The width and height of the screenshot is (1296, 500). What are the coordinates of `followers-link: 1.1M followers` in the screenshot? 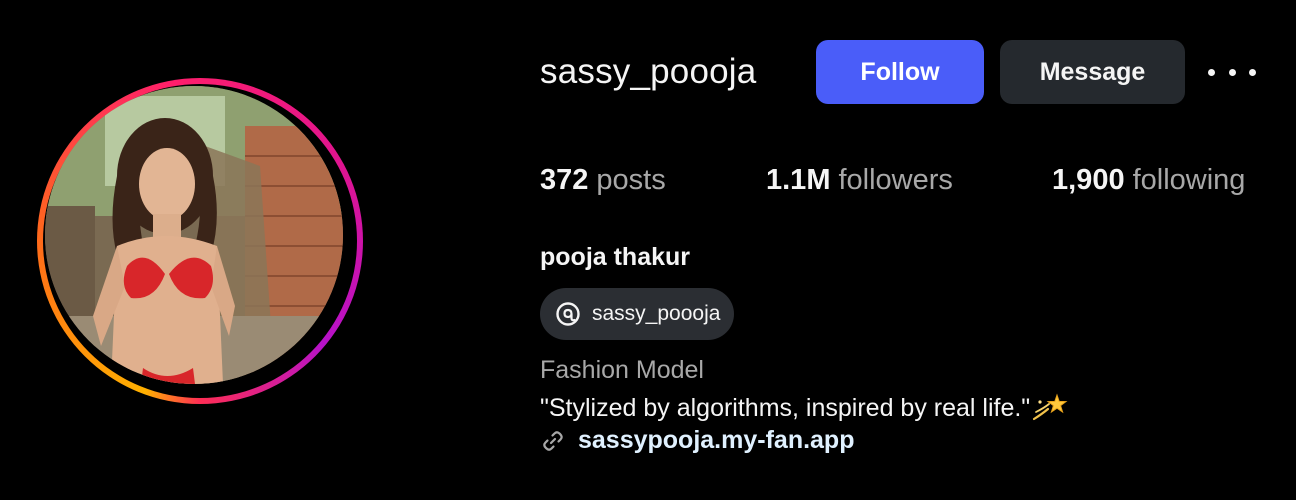 It's located at (859, 180).